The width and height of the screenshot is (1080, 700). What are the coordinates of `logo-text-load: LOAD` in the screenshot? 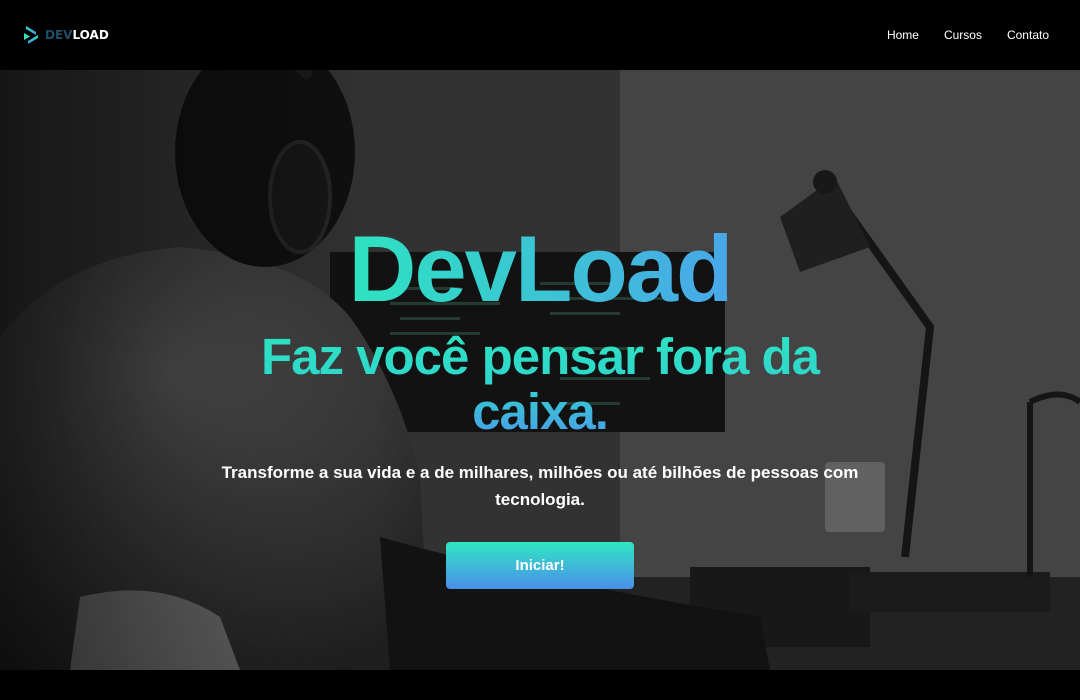 It's located at (90, 35).